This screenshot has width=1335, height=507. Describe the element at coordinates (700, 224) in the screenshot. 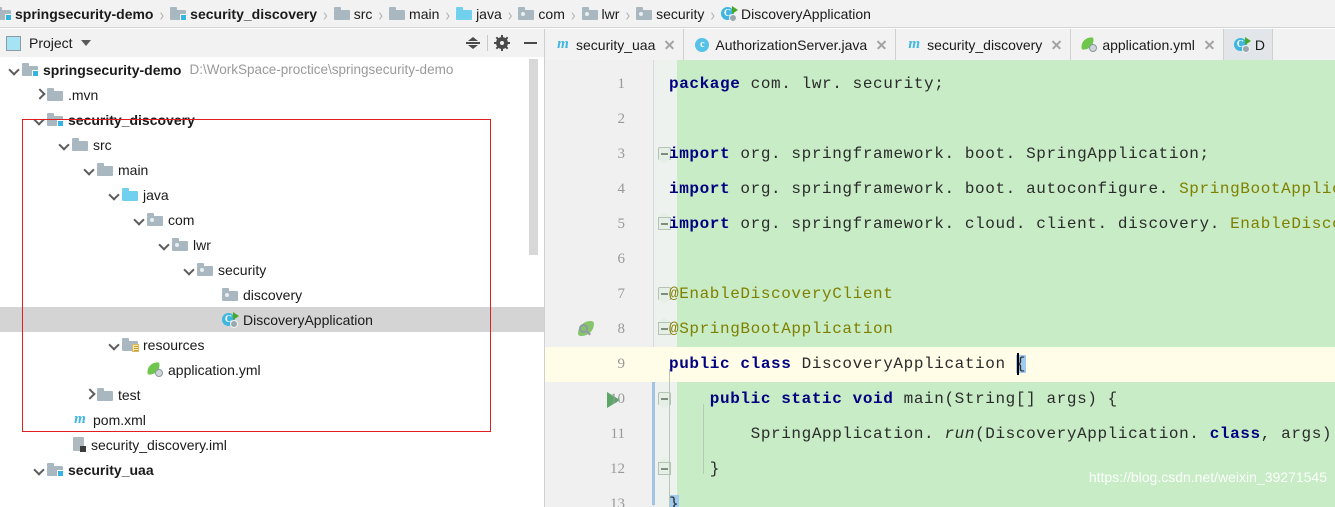

I see `code-token: import` at that location.